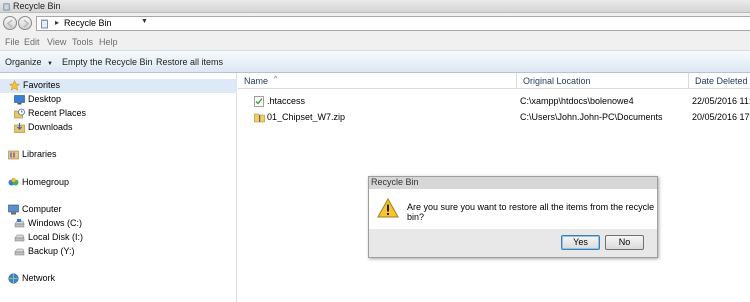 This screenshot has height=302, width=750. I want to click on zip-folder-icon, so click(259, 118).